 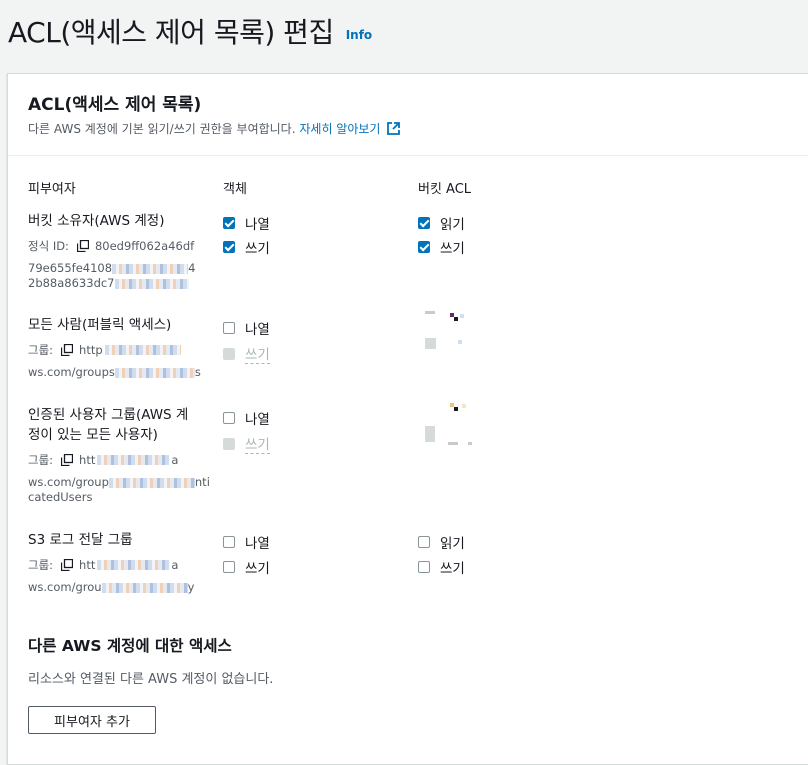 What do you see at coordinates (68, 482) in the screenshot?
I see `uri-text: ws.com/group` at bounding box center [68, 482].